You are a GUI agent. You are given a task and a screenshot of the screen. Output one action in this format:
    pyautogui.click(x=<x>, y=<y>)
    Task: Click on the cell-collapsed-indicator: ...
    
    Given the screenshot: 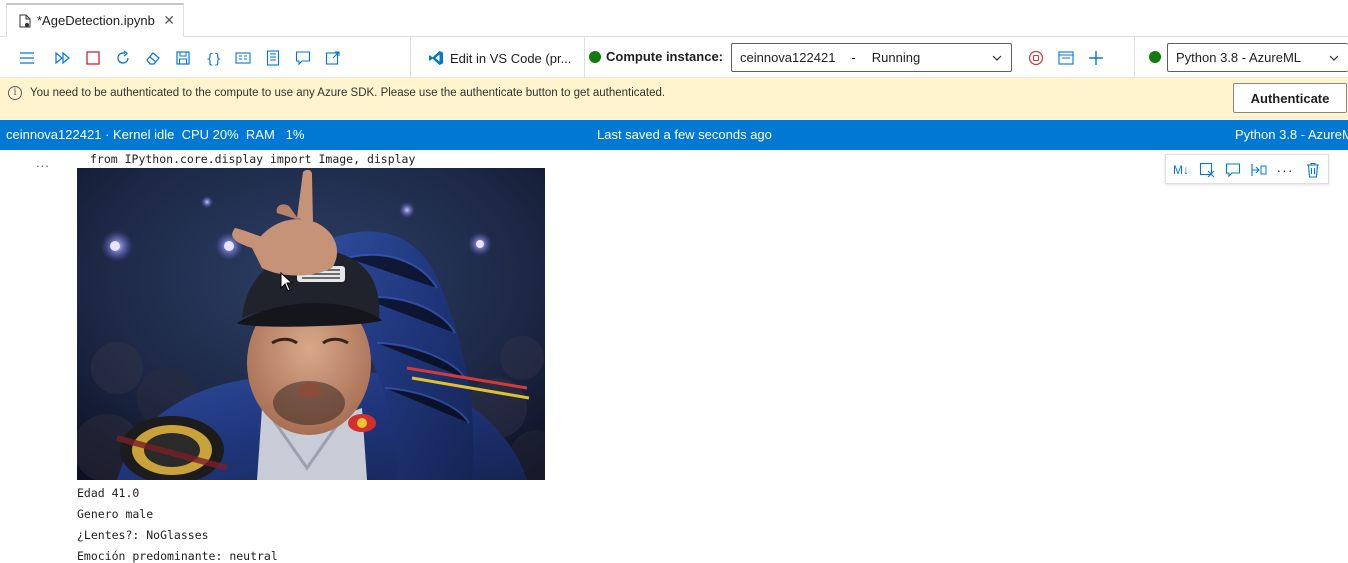 What is the action you would take?
    pyautogui.click(x=43, y=162)
    